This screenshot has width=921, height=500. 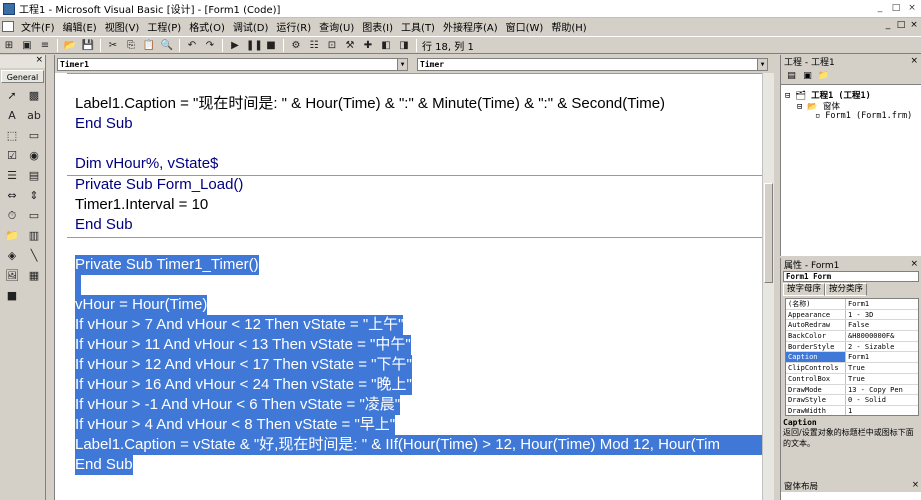 I want to click on property-row: DrawStyle 0 - Solid, so click(x=852, y=400).